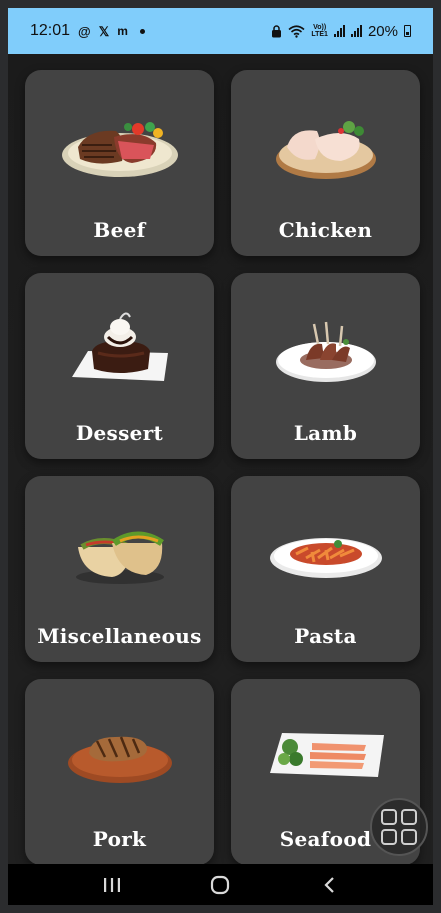 The width and height of the screenshot is (441, 913). What do you see at coordinates (389, 817) in the screenshot?
I see `grid-apps-icon` at bounding box center [389, 817].